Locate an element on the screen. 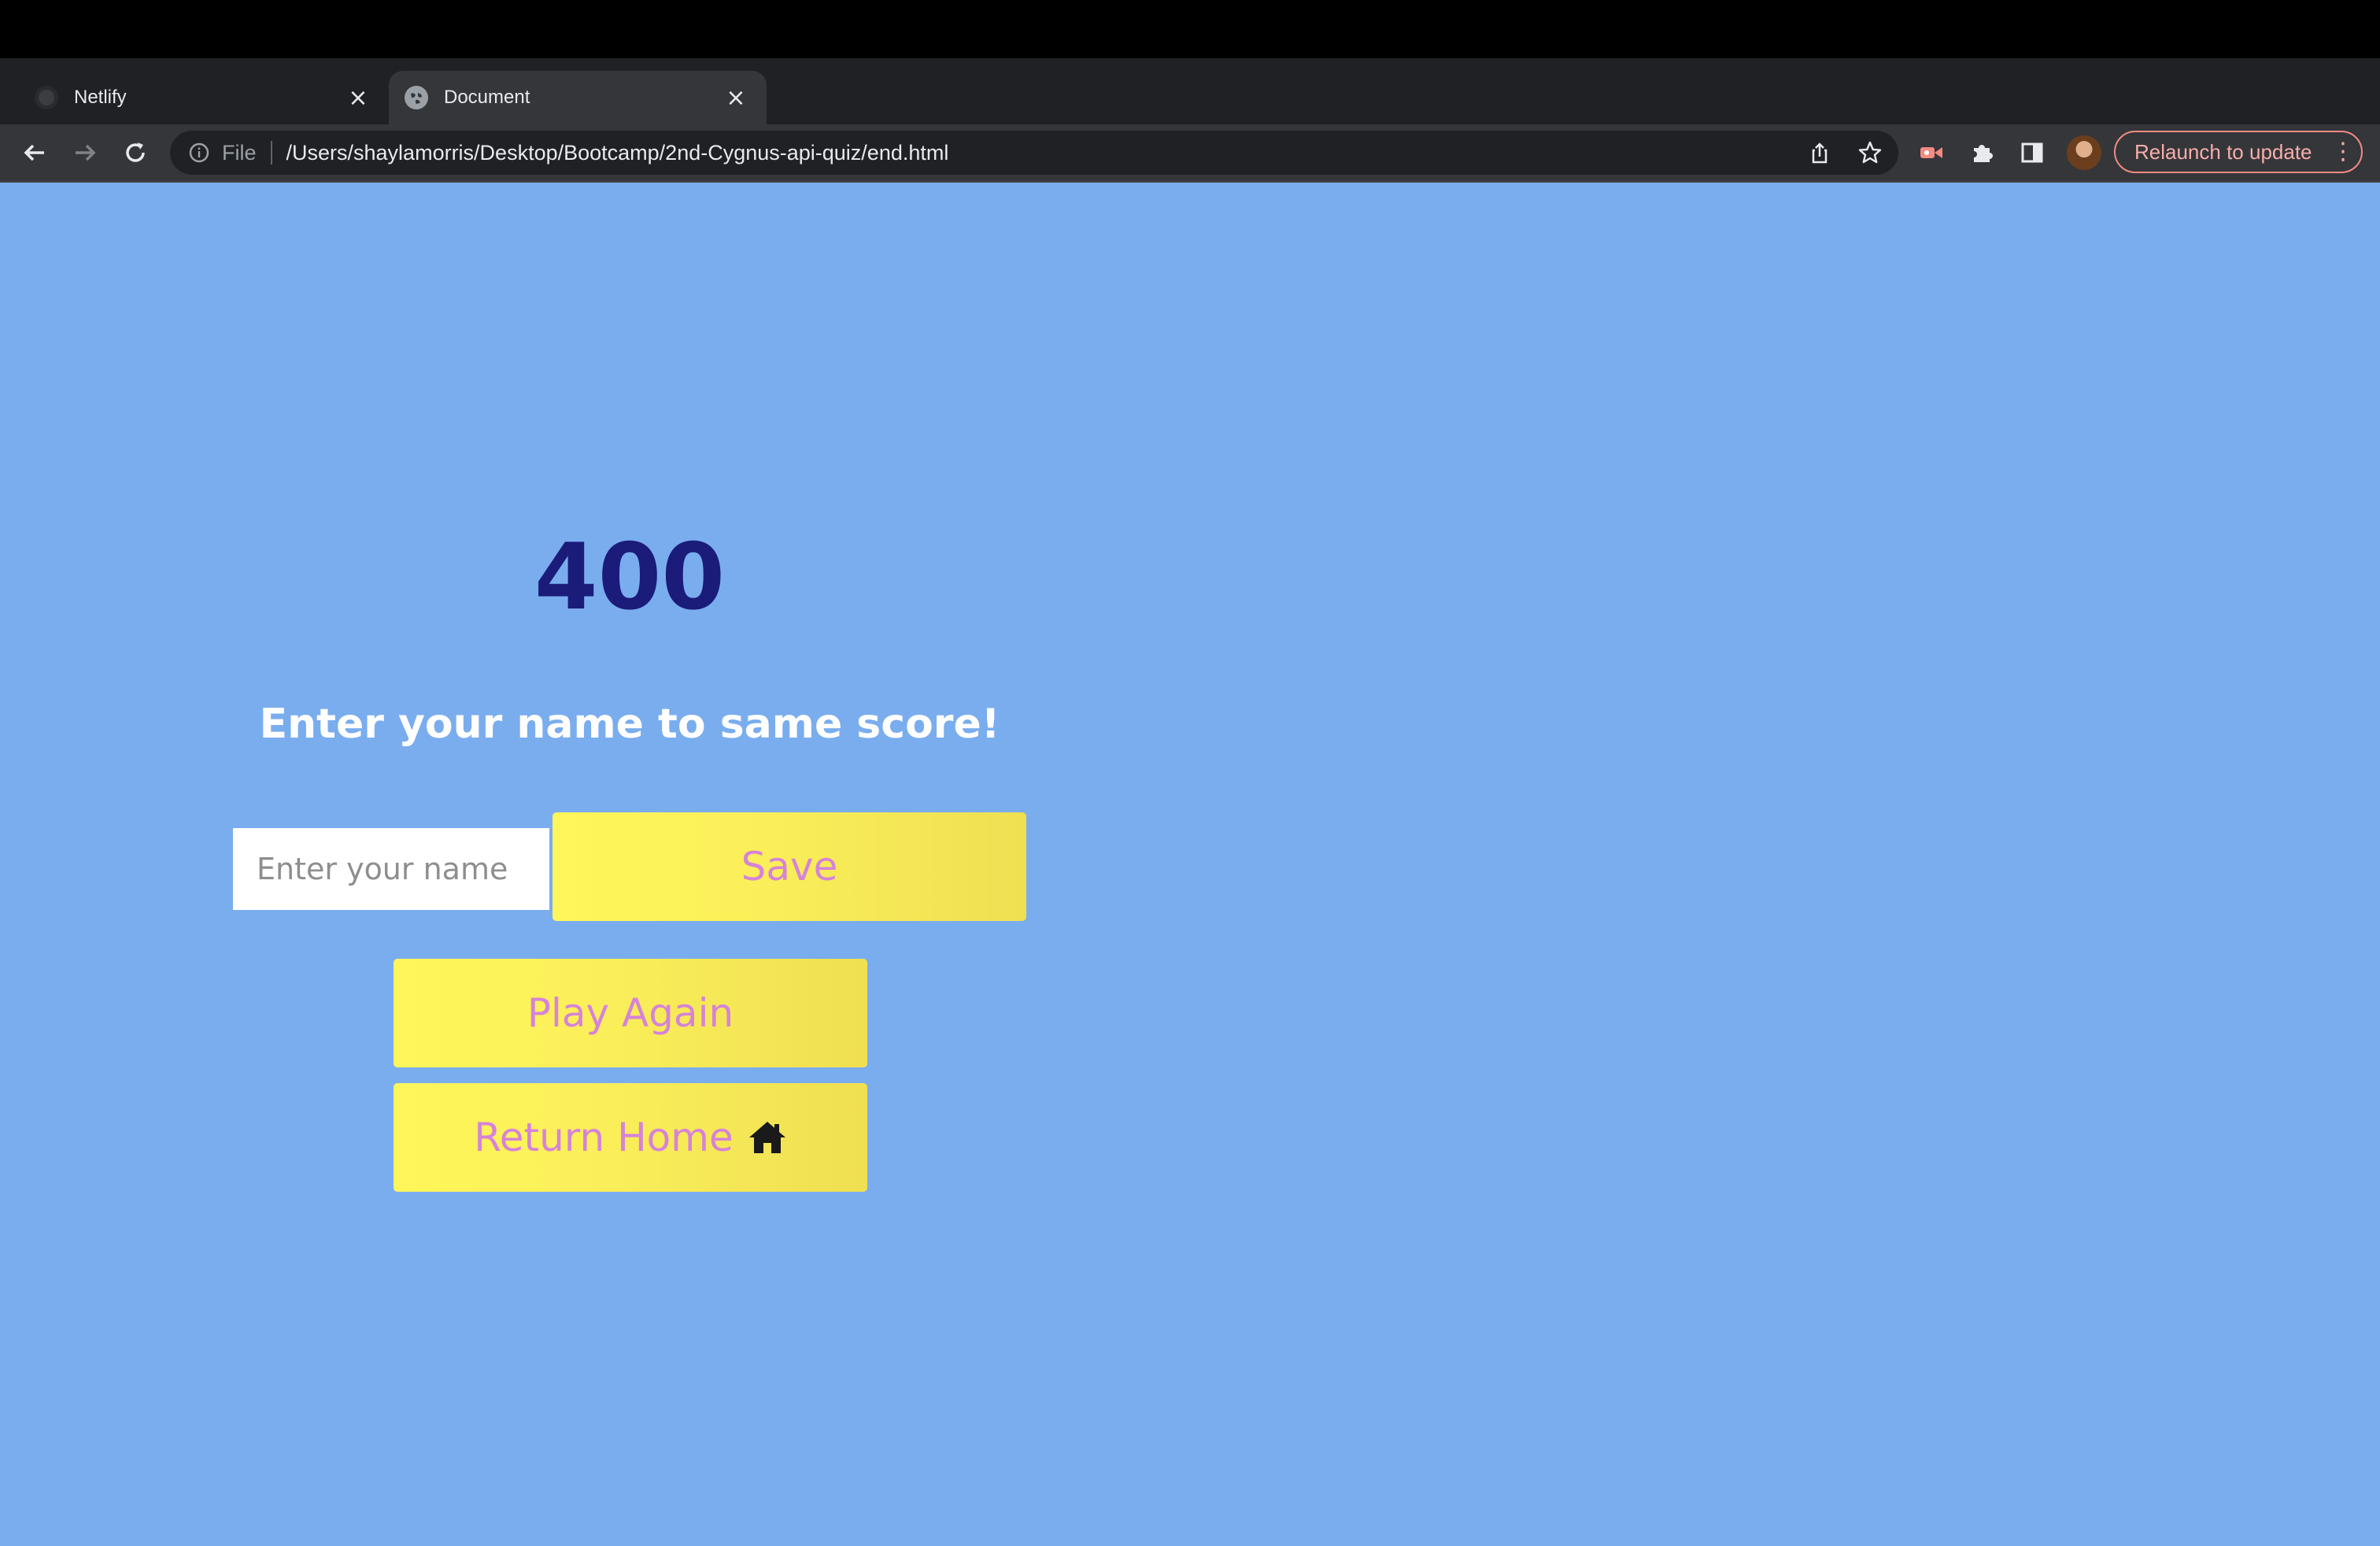  play-again-button: Play Again is located at coordinates (630, 1013).